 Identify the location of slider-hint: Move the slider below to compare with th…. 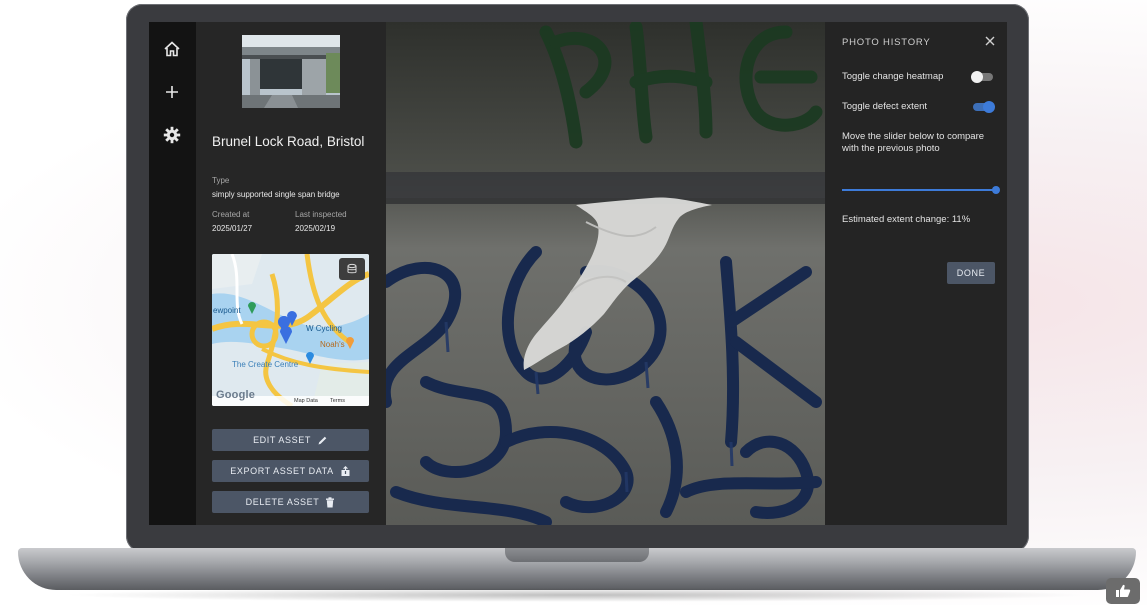
(913, 142).